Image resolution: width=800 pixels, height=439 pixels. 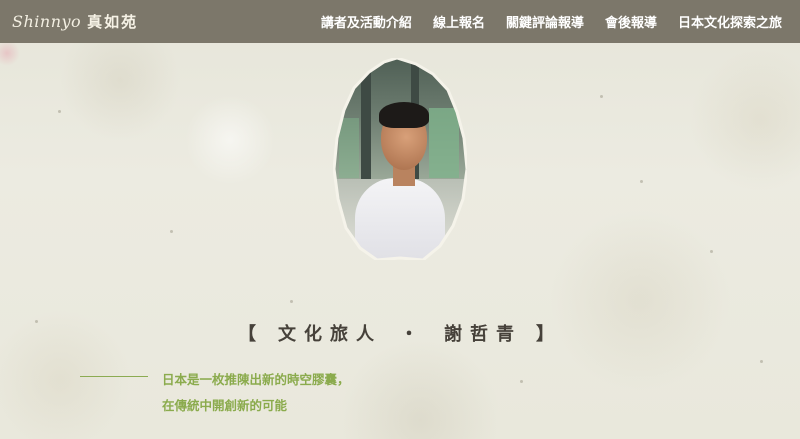 What do you see at coordinates (330, 334) in the screenshot?
I see `speaker-role: 文化旅人` at bounding box center [330, 334].